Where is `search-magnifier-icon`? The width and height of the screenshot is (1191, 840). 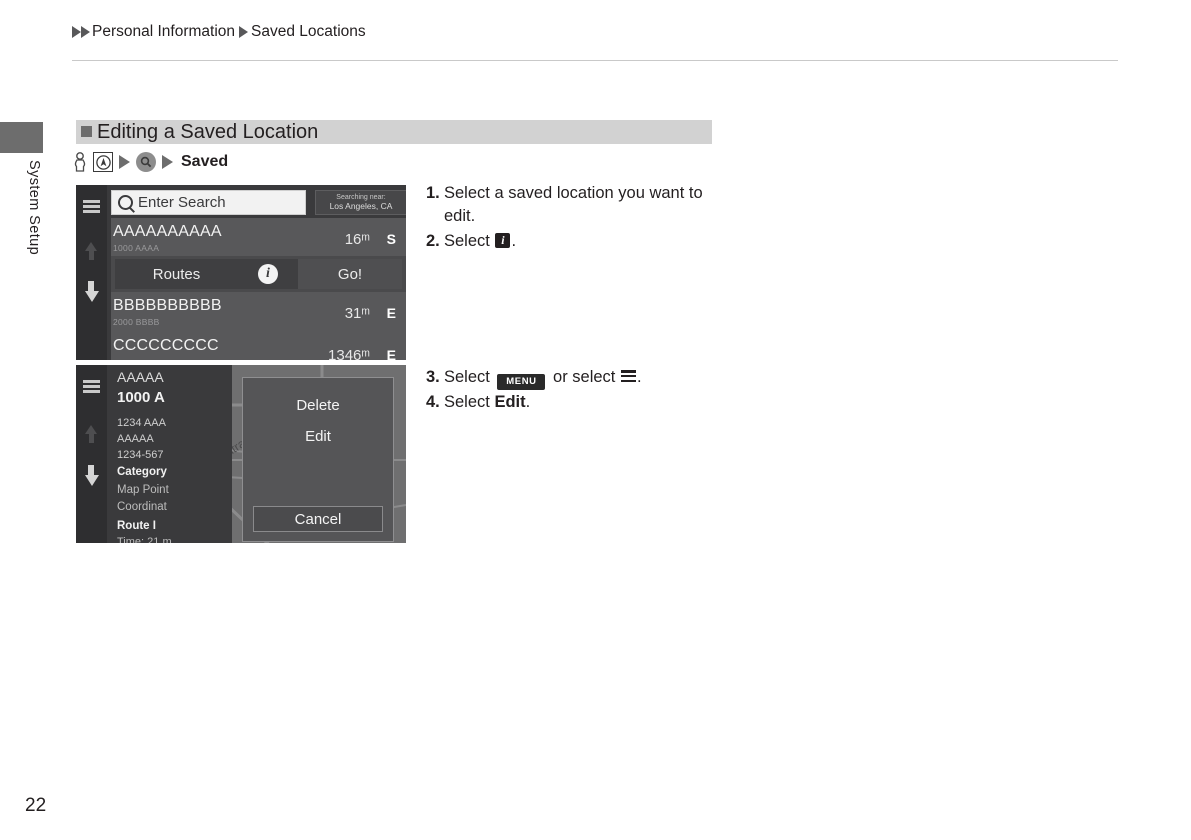
search-magnifier-icon is located at coordinates (125, 202).